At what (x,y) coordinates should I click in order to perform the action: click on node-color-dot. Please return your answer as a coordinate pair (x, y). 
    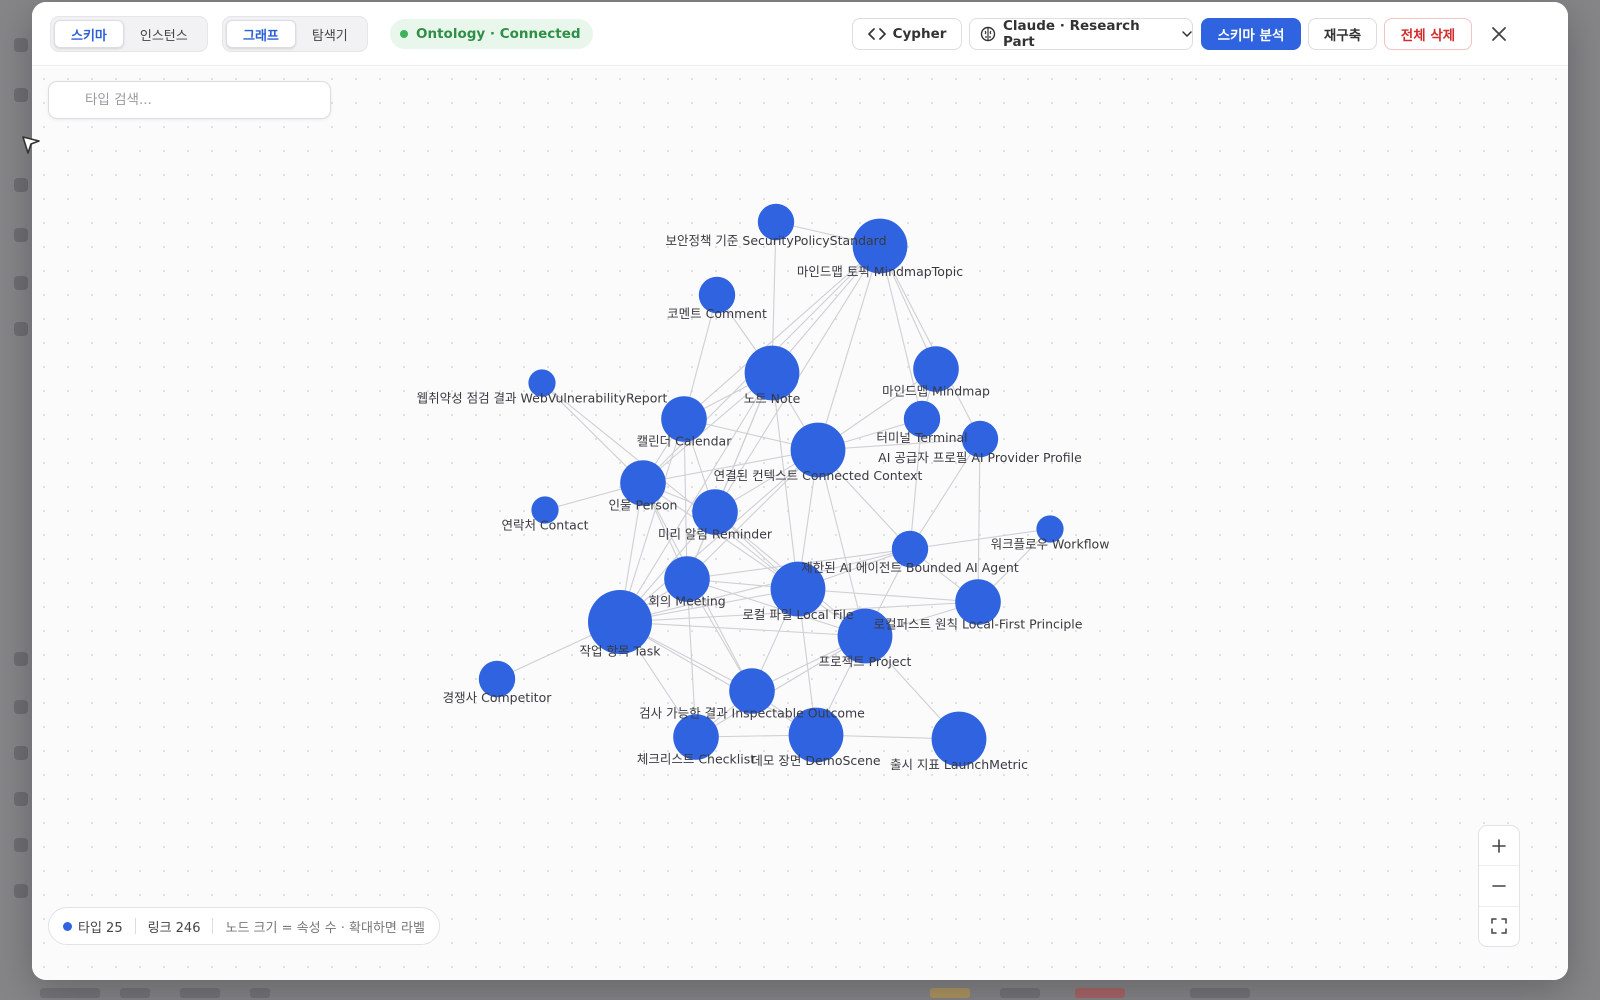
    Looking at the image, I should click on (67, 926).